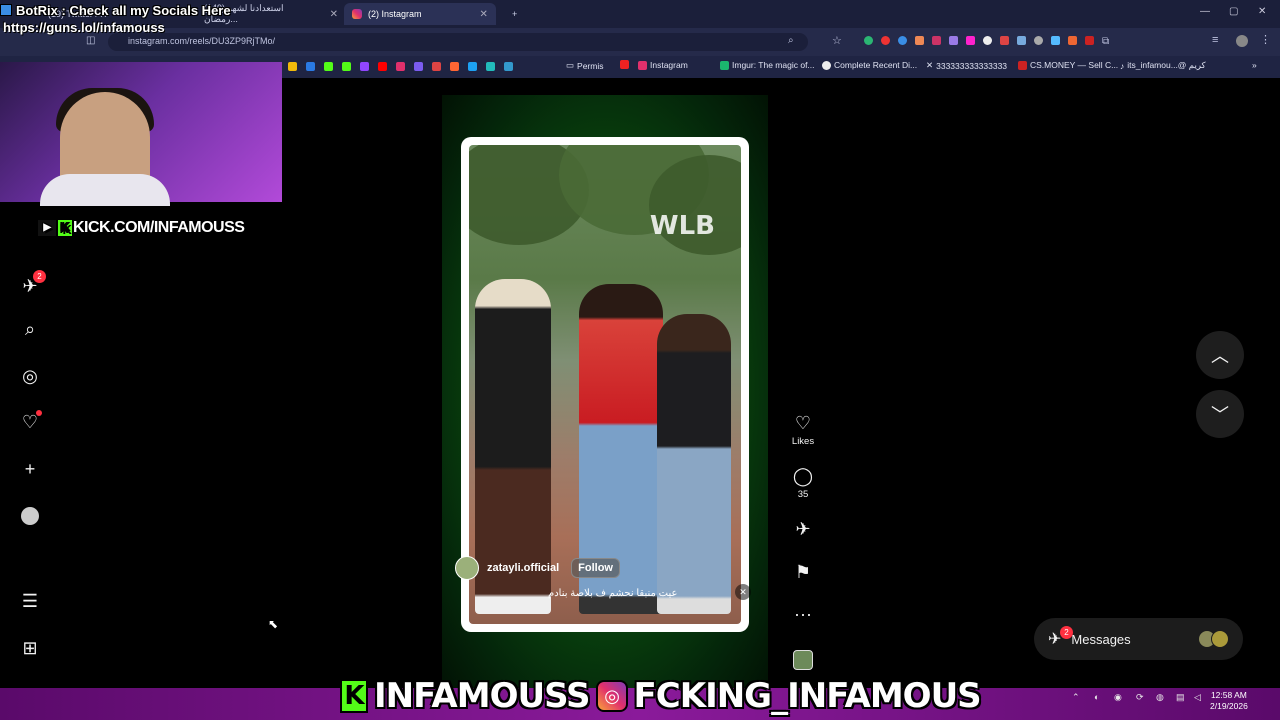 The image size is (1280, 720). I want to click on sidebar-item-search: ⌕, so click(30, 329).